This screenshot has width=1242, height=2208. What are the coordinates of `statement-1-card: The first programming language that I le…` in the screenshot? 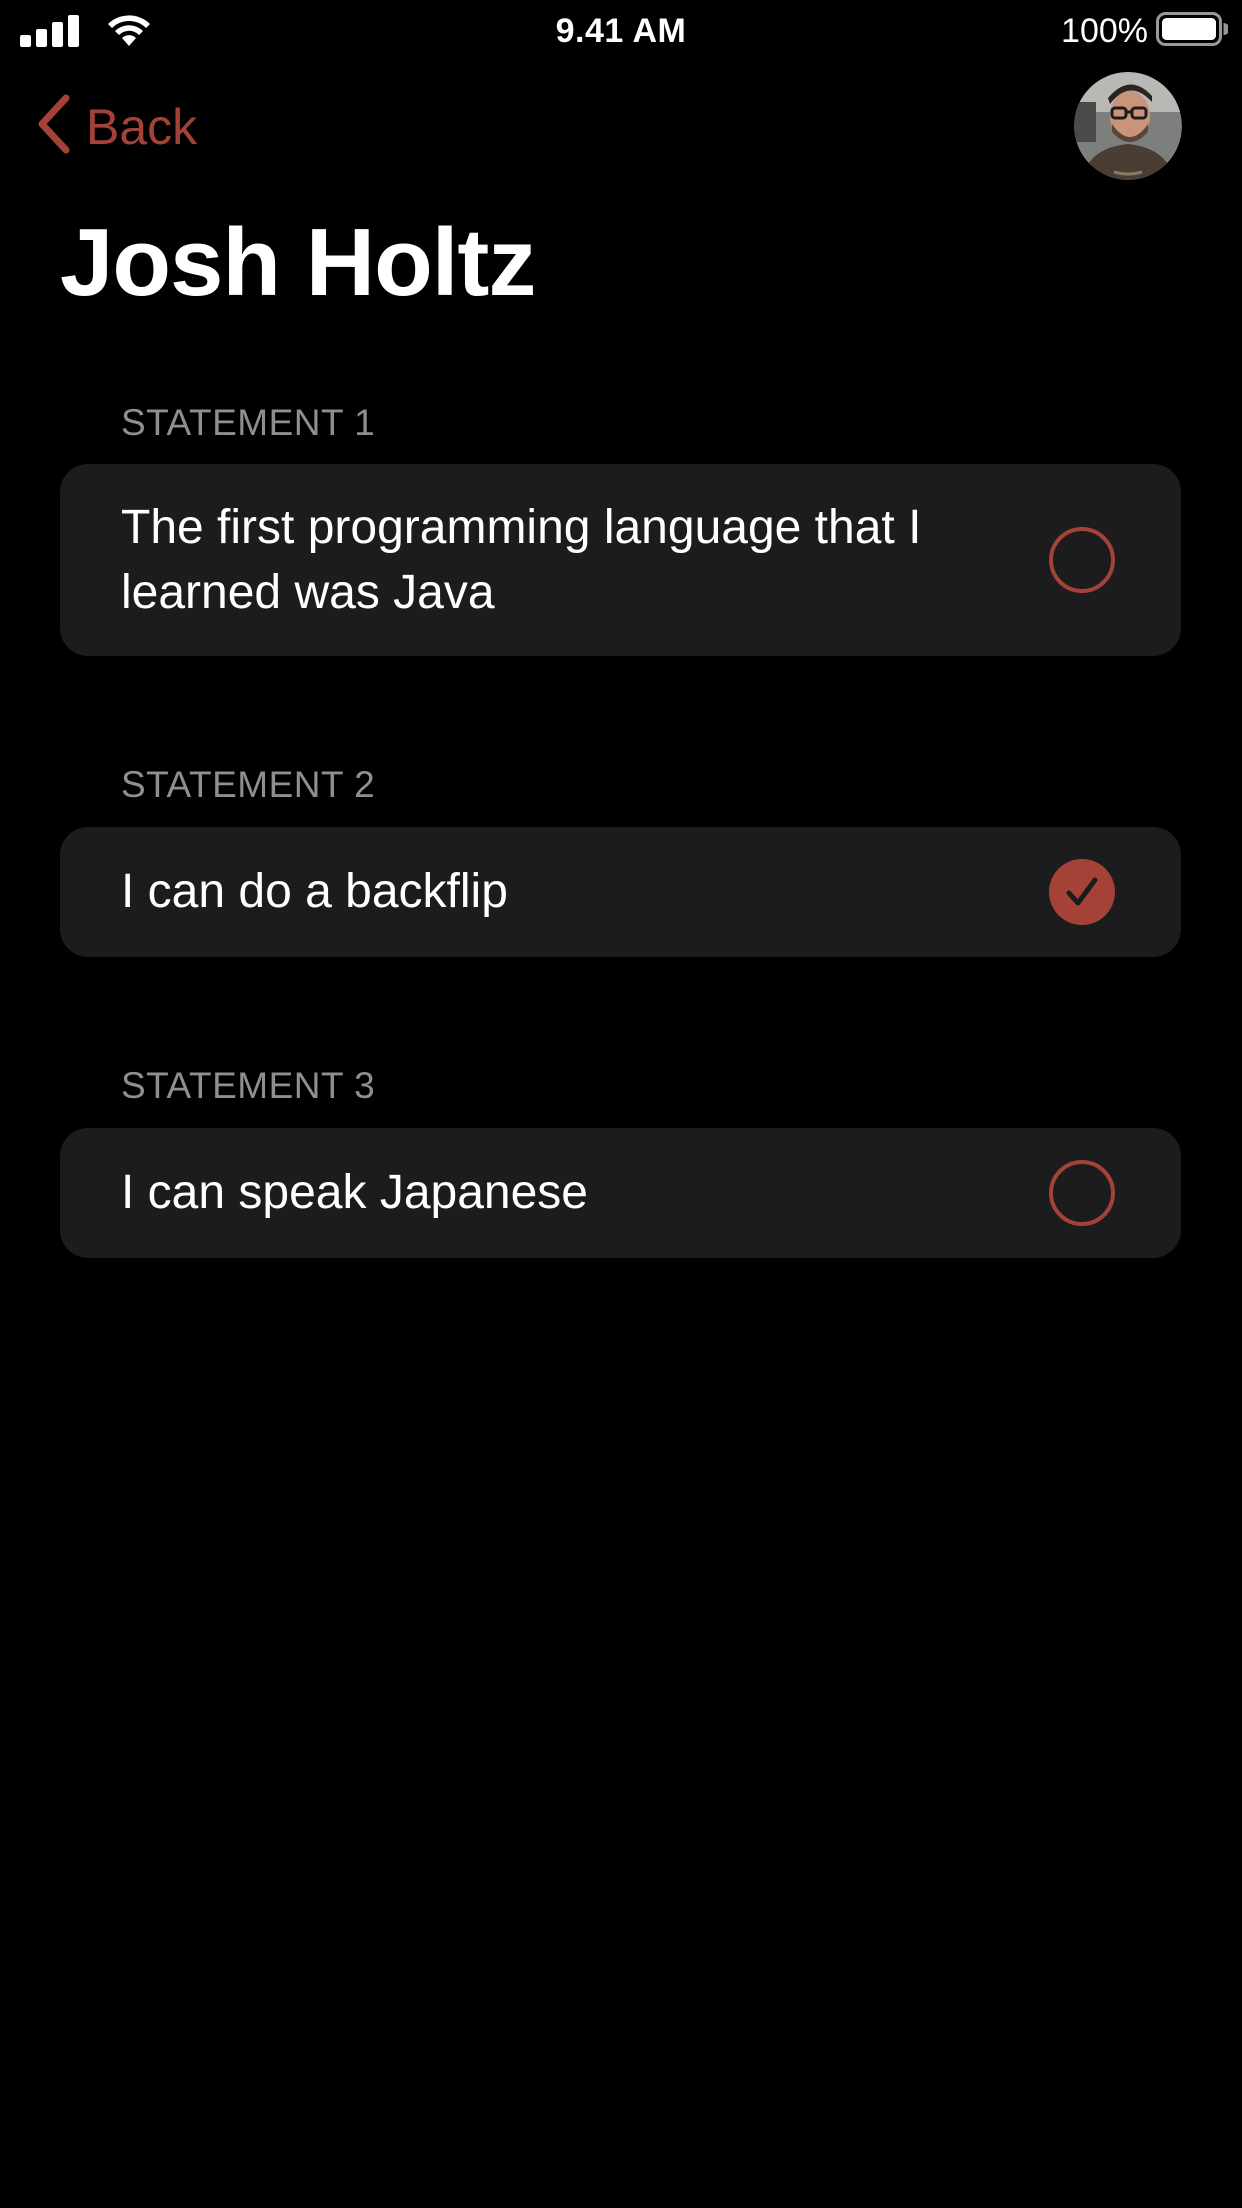 It's located at (620, 560).